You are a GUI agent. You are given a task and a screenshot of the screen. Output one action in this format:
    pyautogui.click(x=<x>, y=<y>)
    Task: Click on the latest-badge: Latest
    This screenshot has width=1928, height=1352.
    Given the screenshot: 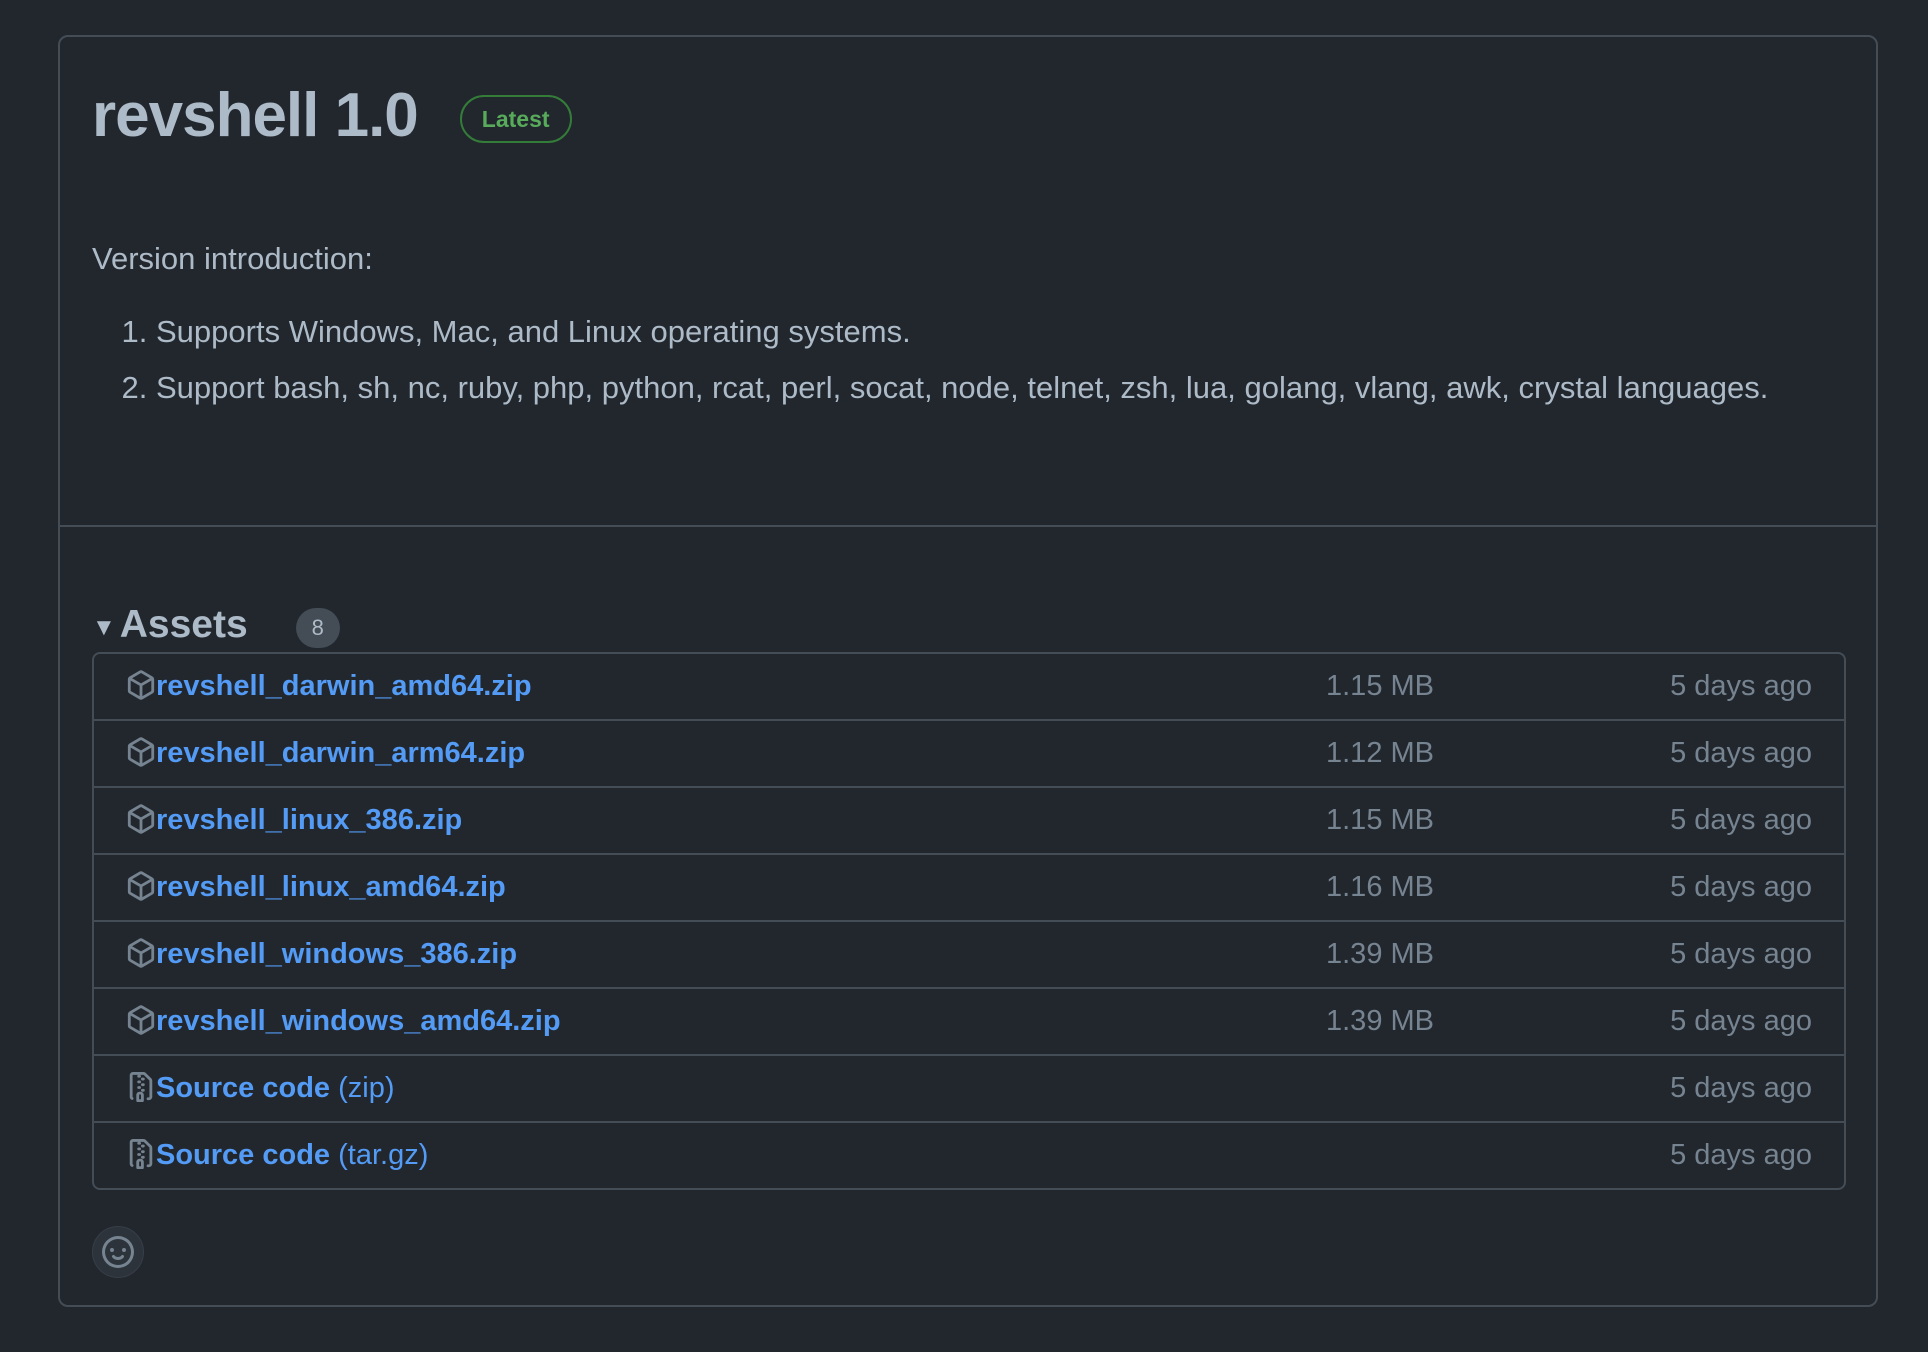 What is the action you would take?
    pyautogui.click(x=515, y=119)
    